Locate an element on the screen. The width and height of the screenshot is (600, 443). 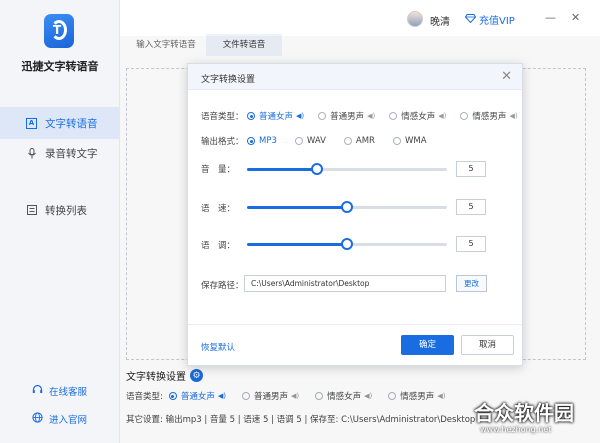
save-path-label: 保存路径： is located at coordinates (222, 286).